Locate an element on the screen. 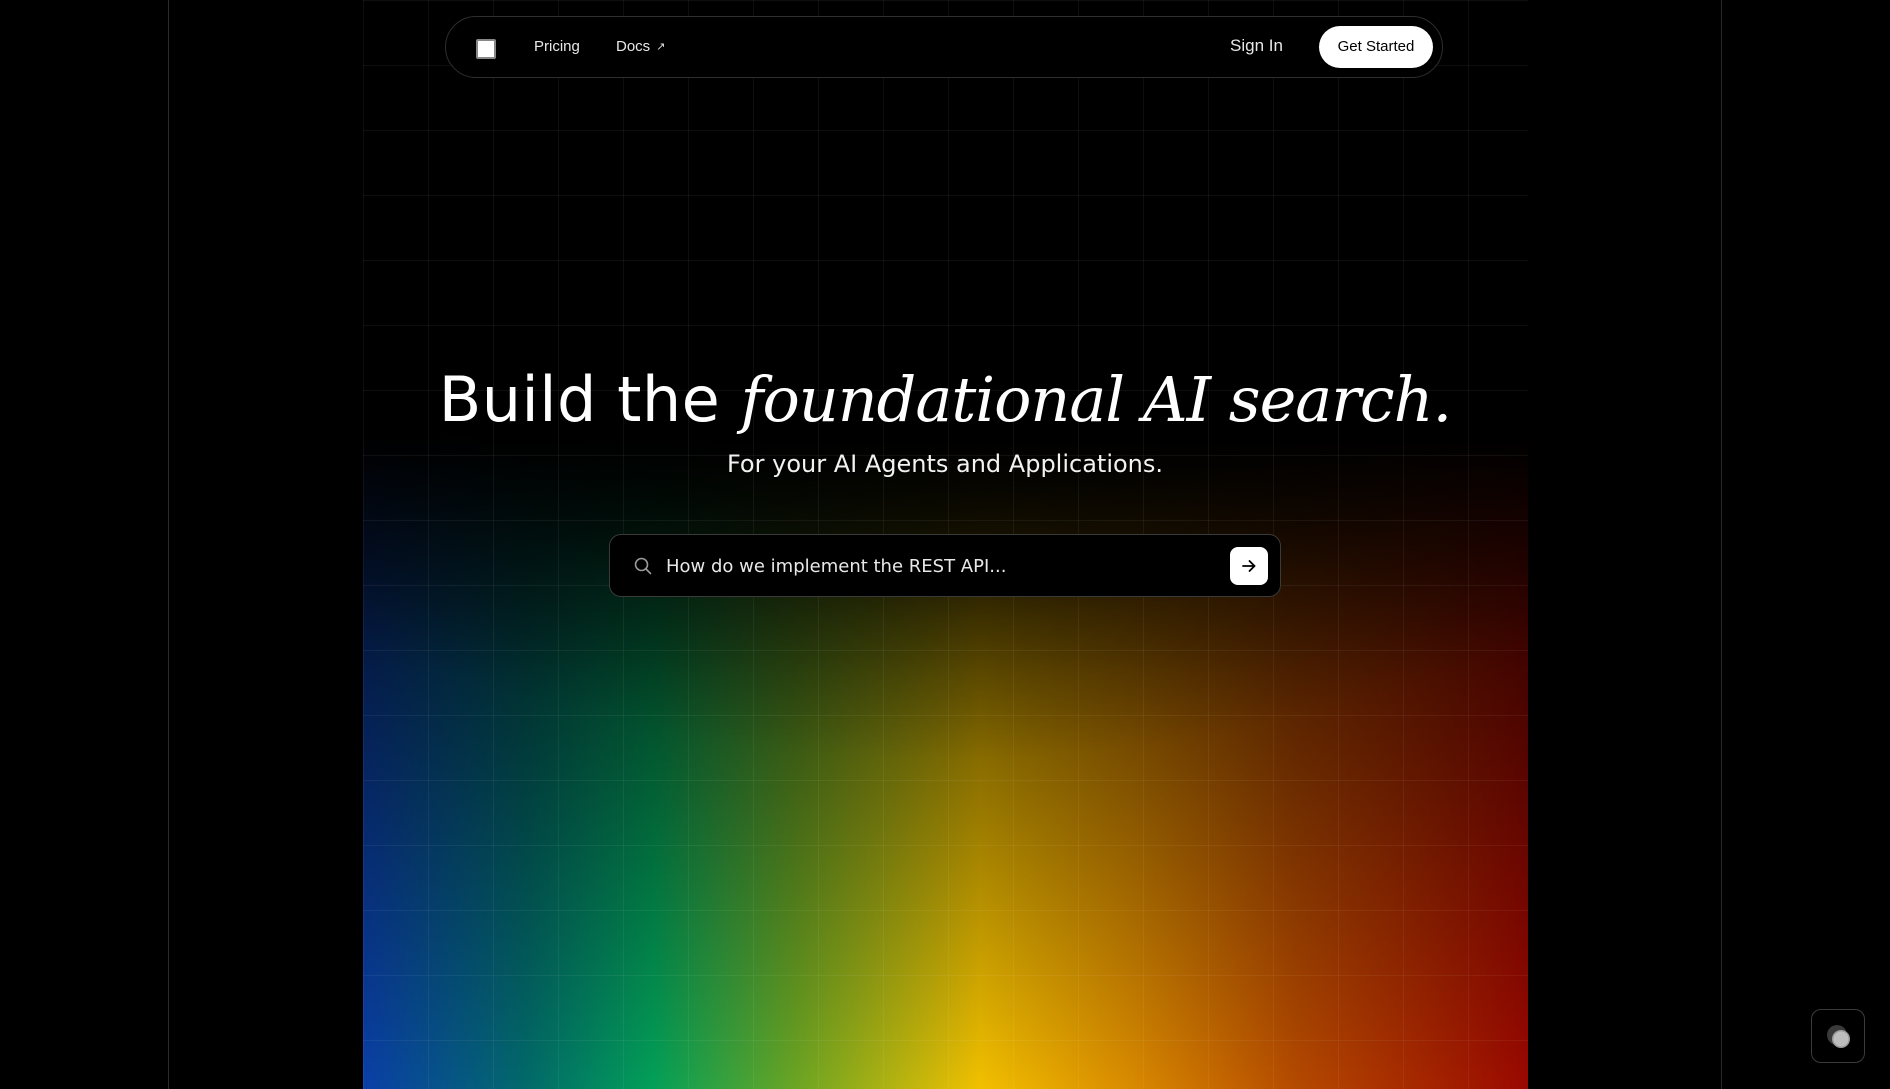 This screenshot has height=1089, width=1890. chat-bubble-icon is located at coordinates (1838, 1036).